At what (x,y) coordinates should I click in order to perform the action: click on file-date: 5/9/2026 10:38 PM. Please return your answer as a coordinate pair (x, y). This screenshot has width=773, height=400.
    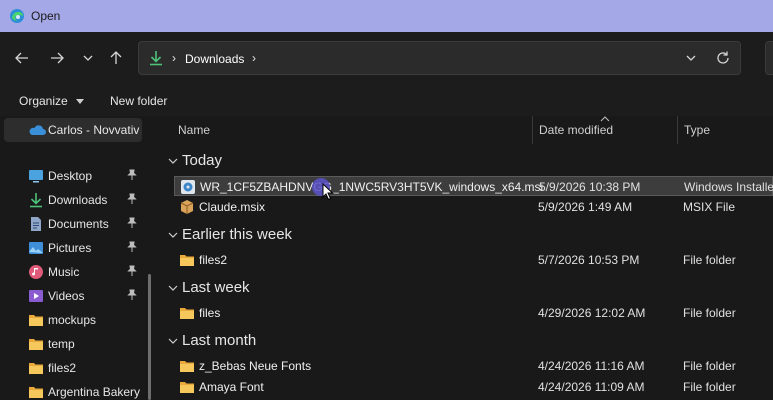
    Looking at the image, I should click on (590, 187).